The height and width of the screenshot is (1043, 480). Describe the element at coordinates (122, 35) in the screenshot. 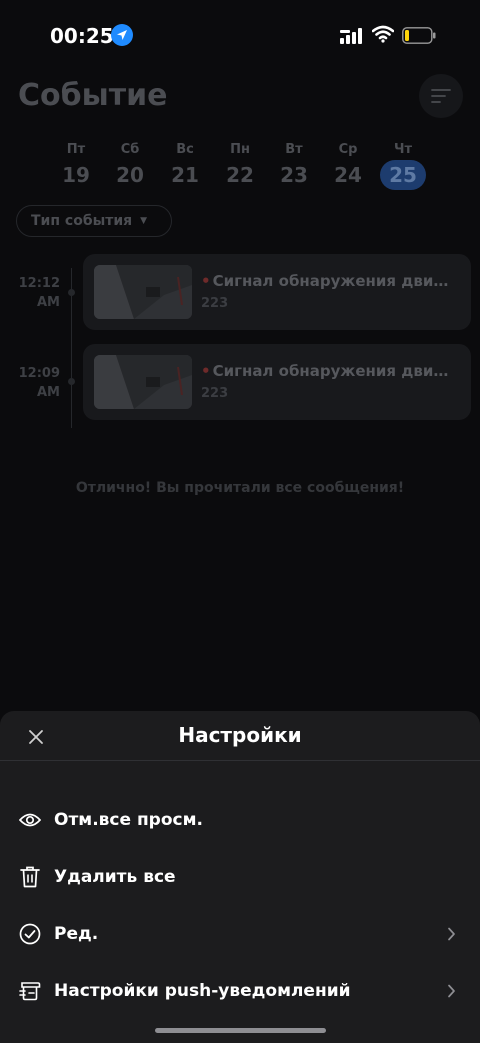

I see `location-arrow-icon` at that location.